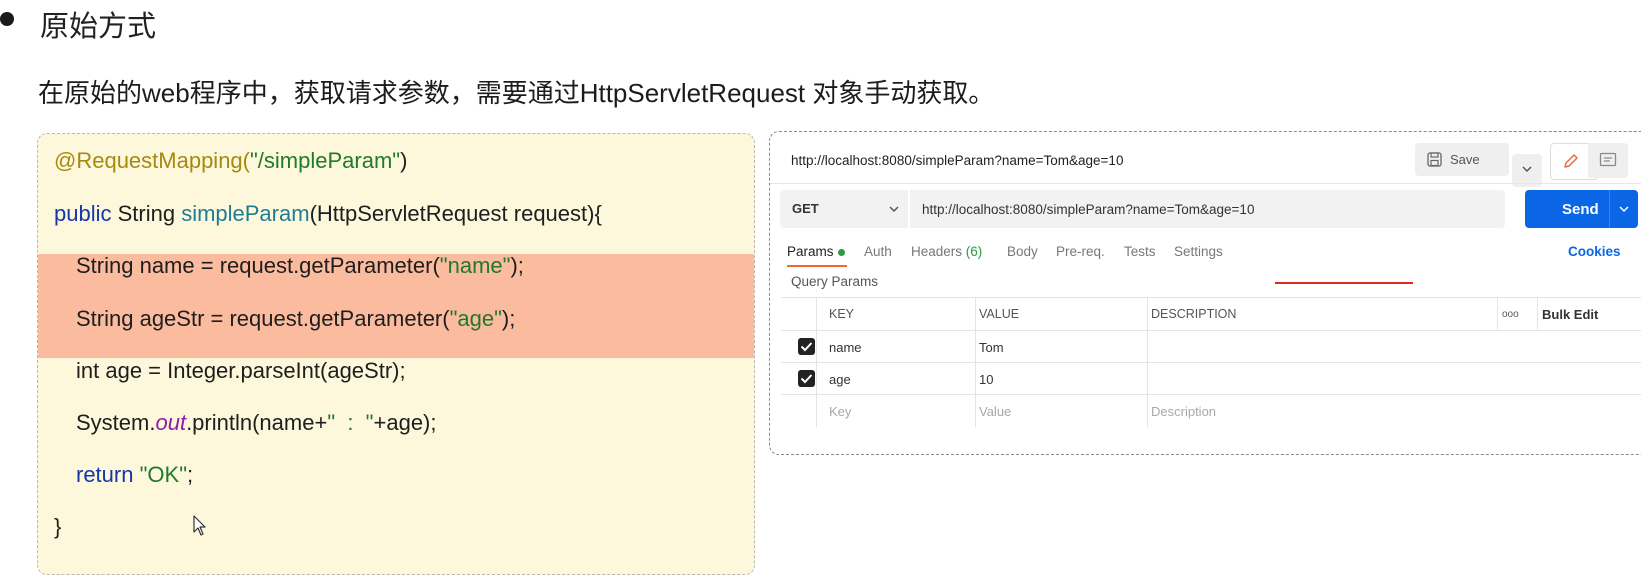  Describe the element at coordinates (163, 474) in the screenshot. I see `string-literal: "OK"` at that location.